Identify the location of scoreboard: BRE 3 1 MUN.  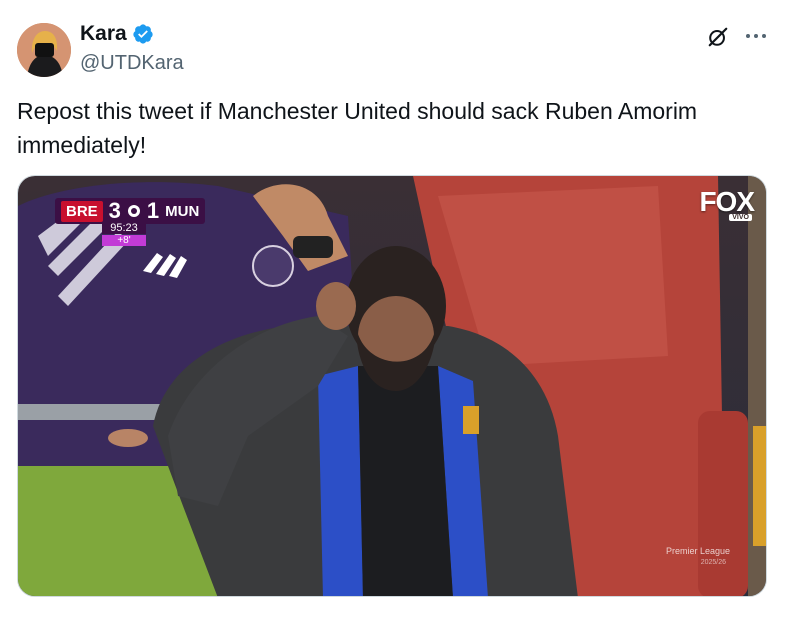
(130, 211).